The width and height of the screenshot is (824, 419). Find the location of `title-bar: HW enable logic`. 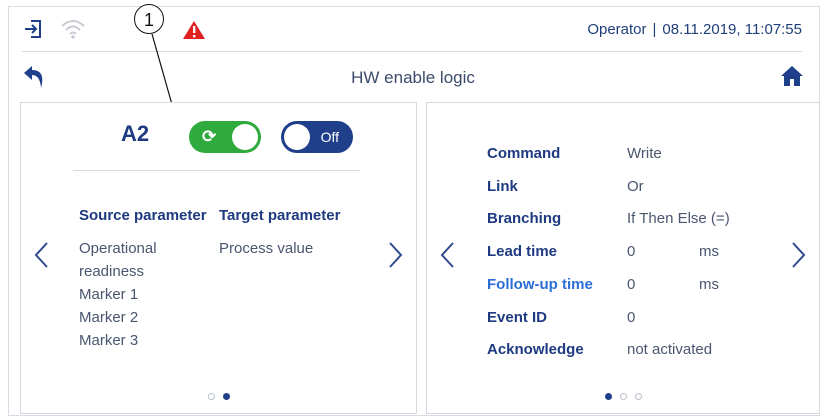

title-bar: HW enable logic is located at coordinates (413, 78).